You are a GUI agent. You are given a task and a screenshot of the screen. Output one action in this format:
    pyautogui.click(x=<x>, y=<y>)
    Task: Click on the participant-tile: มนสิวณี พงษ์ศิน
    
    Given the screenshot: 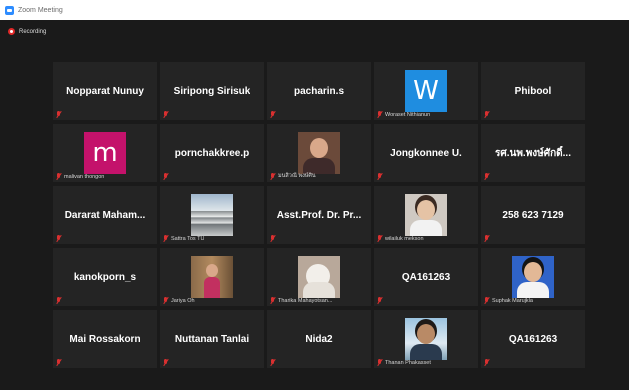 What is the action you would take?
    pyautogui.click(x=319, y=153)
    